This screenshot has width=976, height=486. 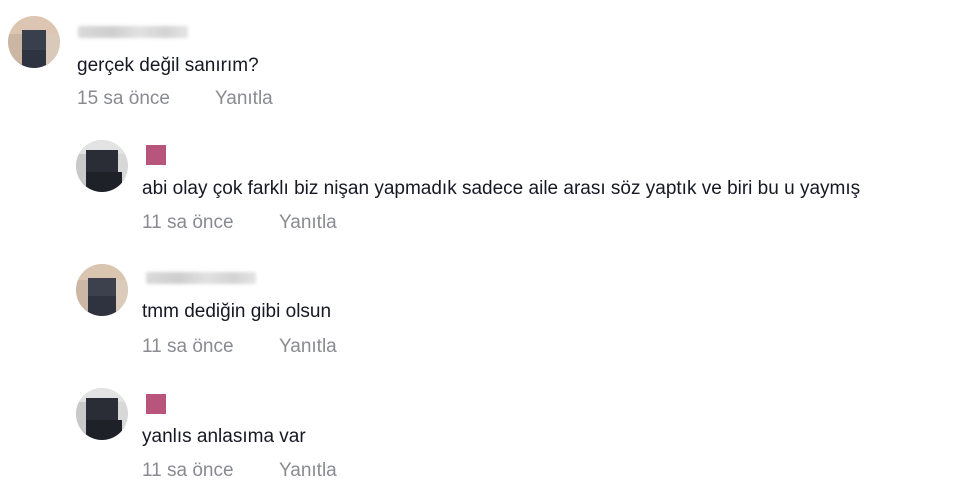 What do you see at coordinates (224, 436) in the screenshot?
I see `comment-text: yanlıs anlasıma var` at bounding box center [224, 436].